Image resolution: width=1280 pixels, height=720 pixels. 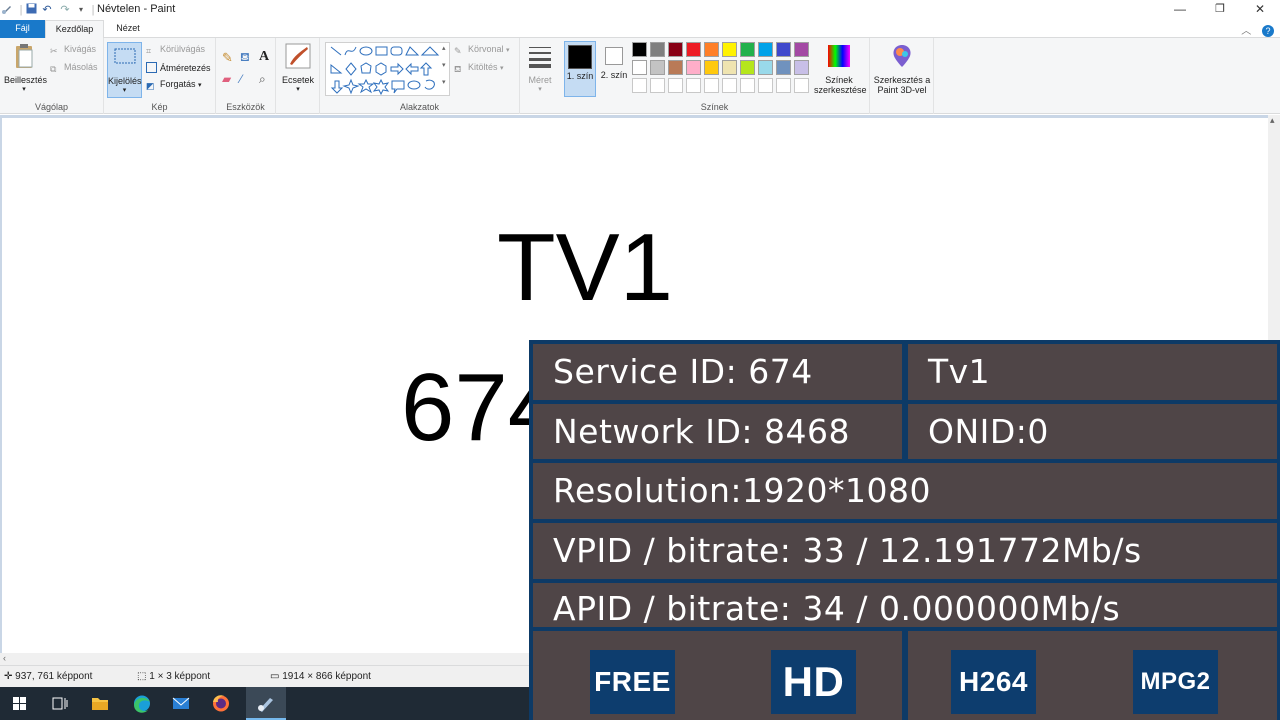 I want to click on magnifier-icon: ⌕, so click(x=262, y=79).